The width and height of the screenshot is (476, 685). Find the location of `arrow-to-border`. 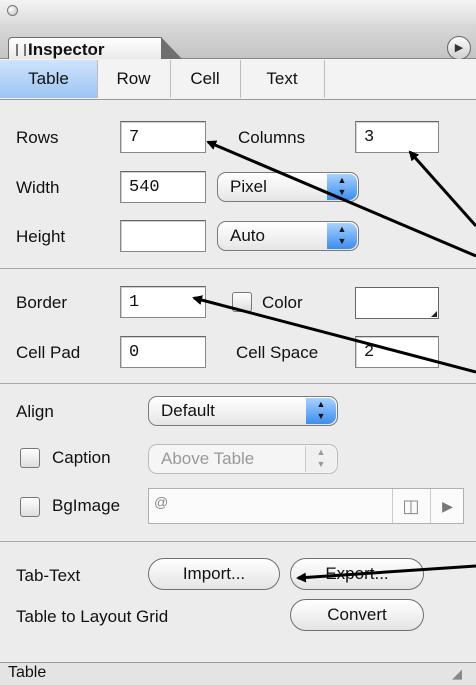

arrow-to-border is located at coordinates (334, 334).